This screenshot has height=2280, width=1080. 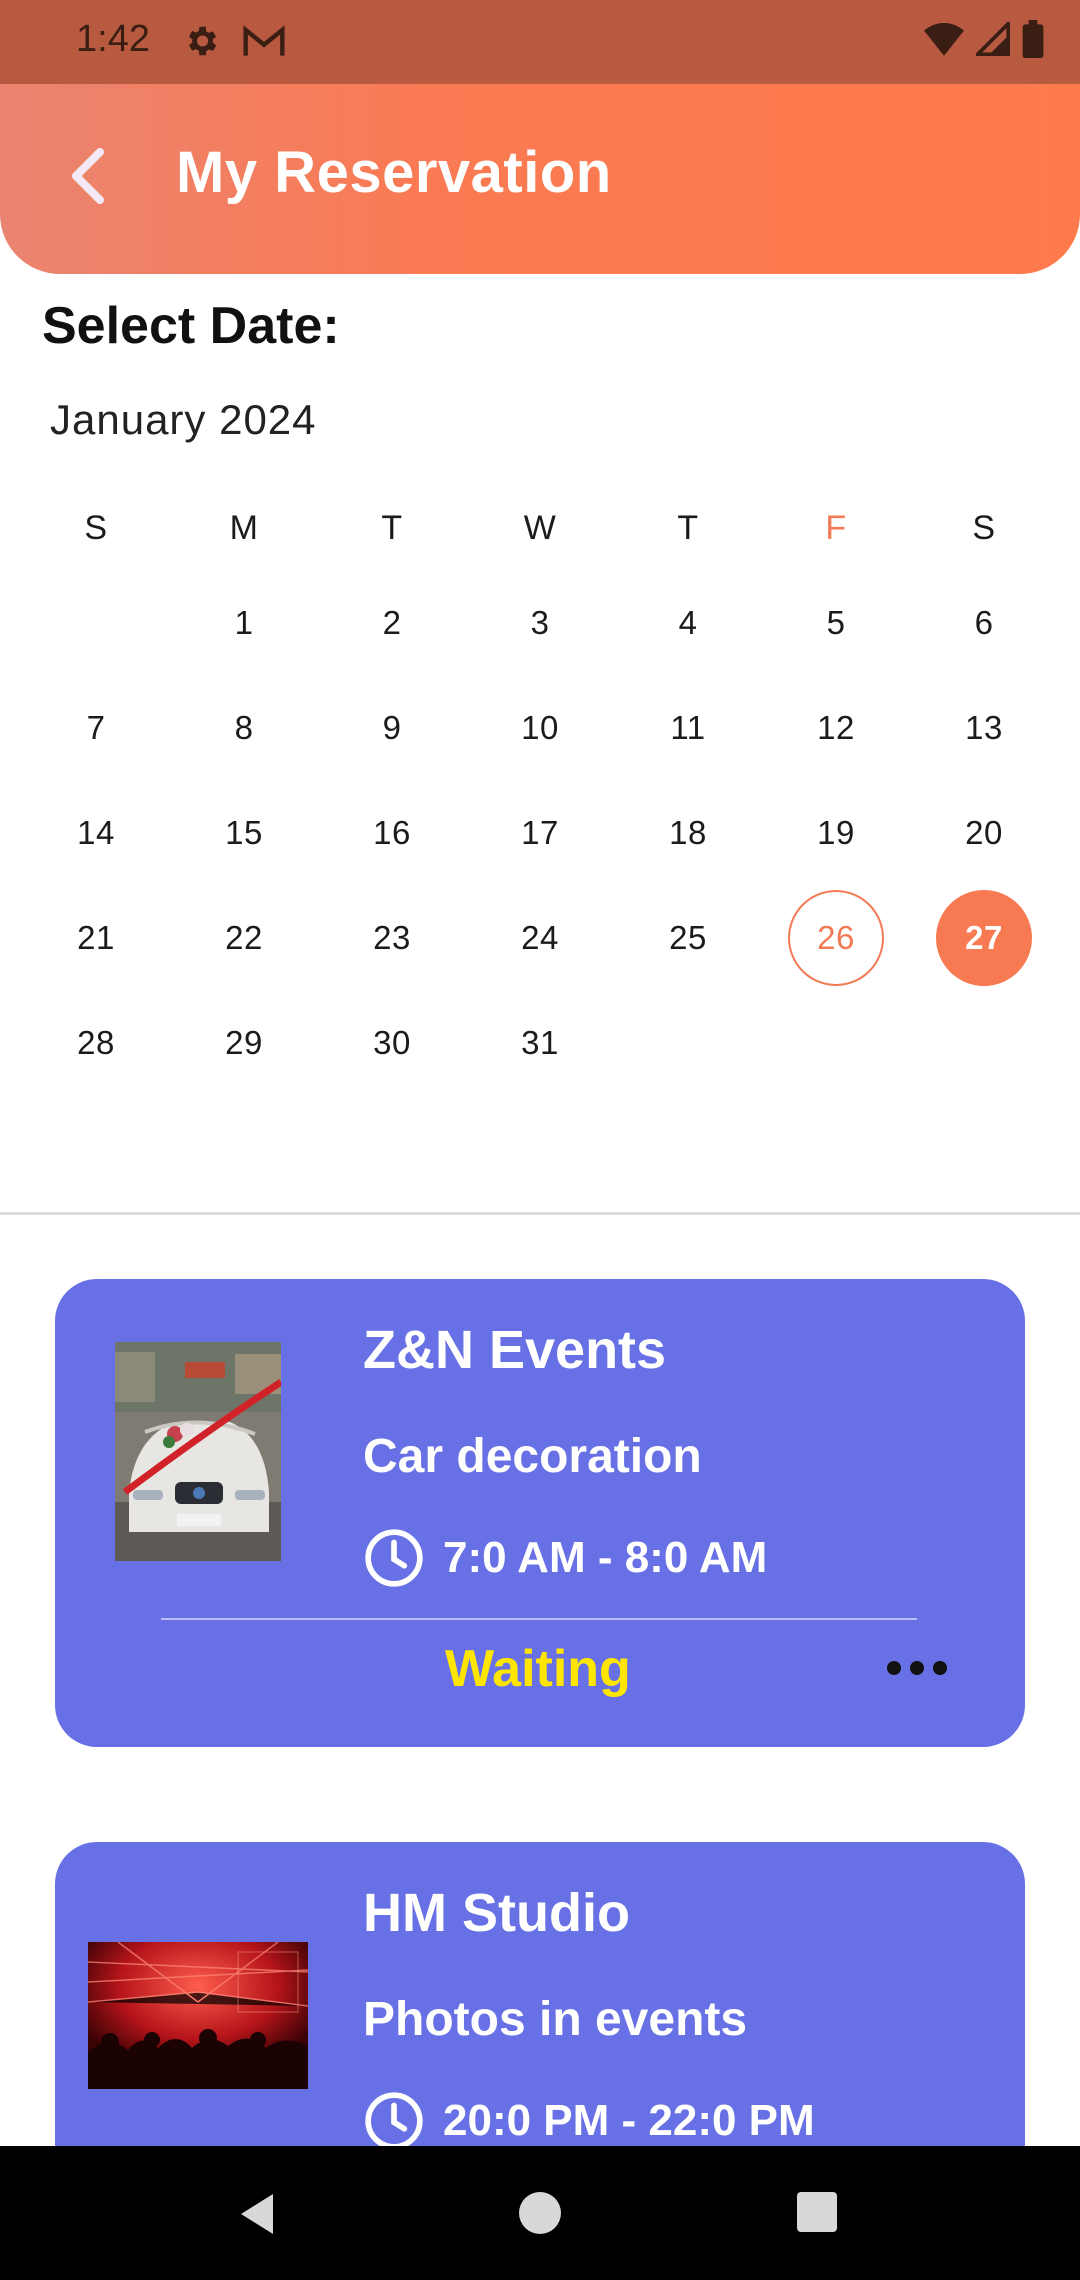 I want to click on calendar-day: 9, so click(x=392, y=728).